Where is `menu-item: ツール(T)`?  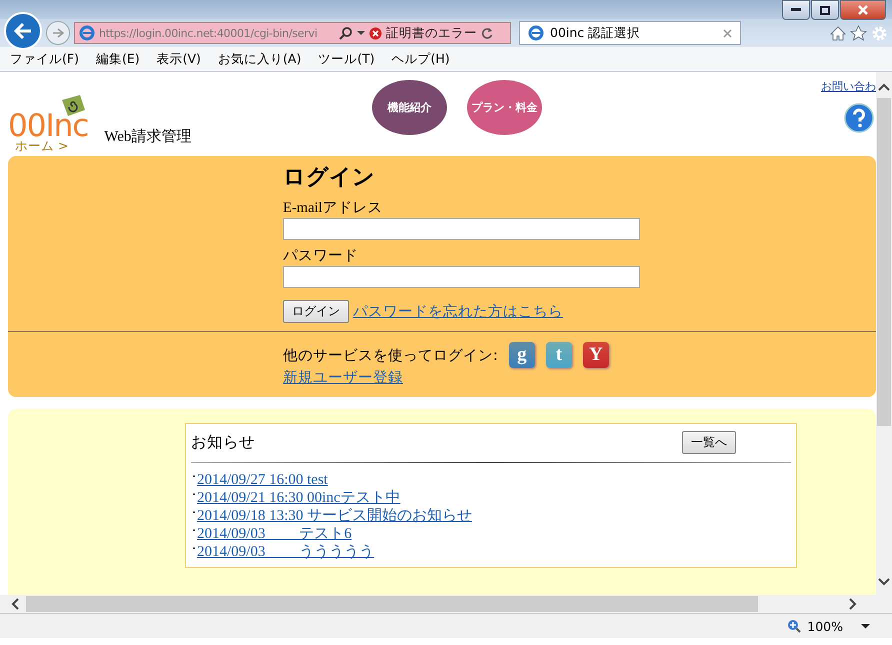 menu-item: ツール(T) is located at coordinates (346, 59).